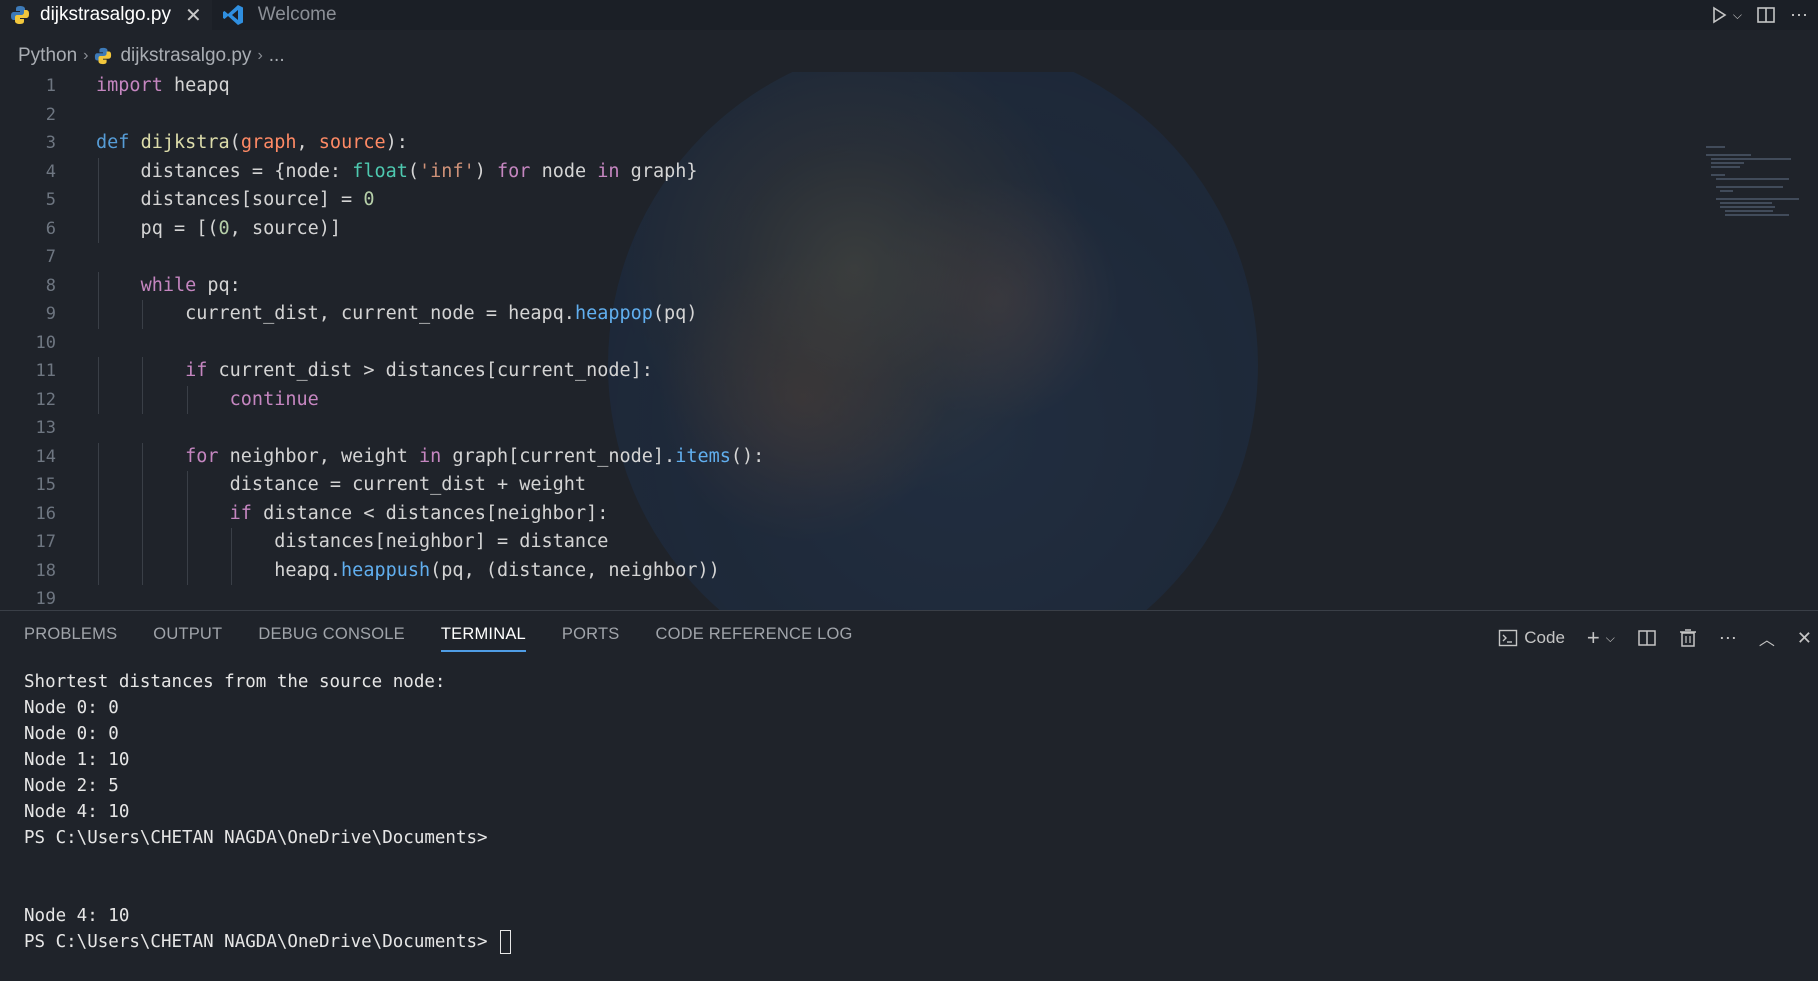  I want to click on minimap, so click(1761, 196).